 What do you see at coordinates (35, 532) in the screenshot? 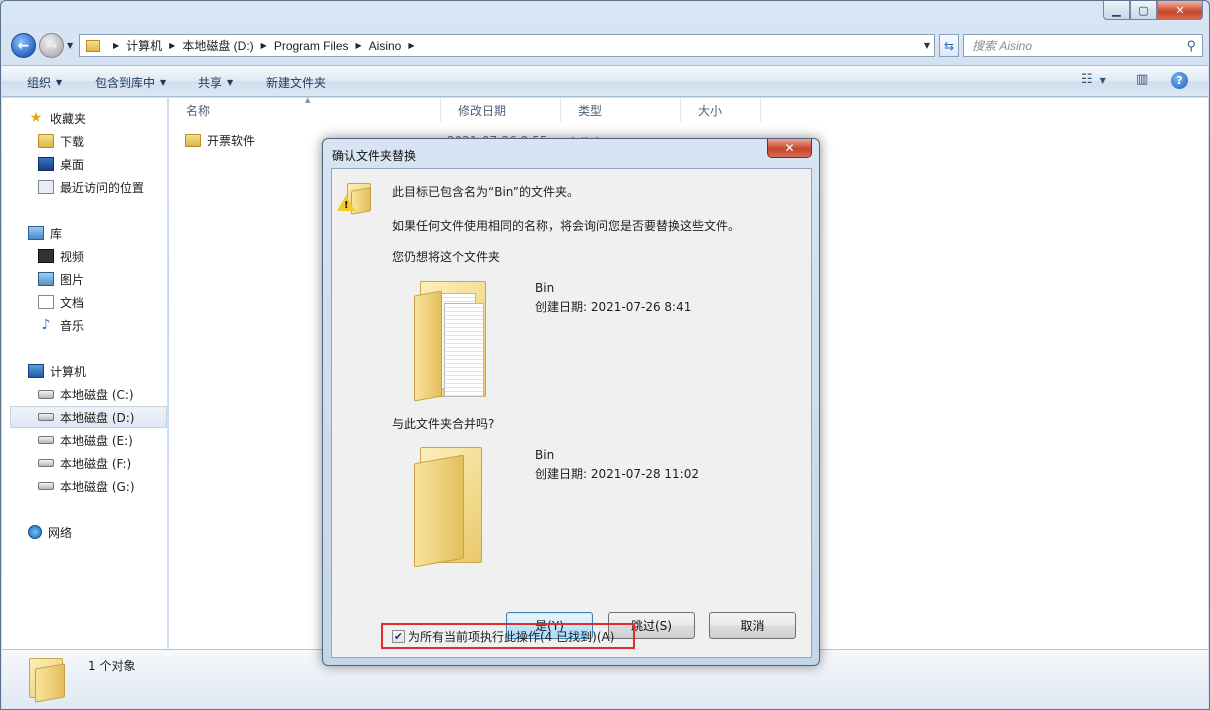
I see `network-icon` at bounding box center [35, 532].